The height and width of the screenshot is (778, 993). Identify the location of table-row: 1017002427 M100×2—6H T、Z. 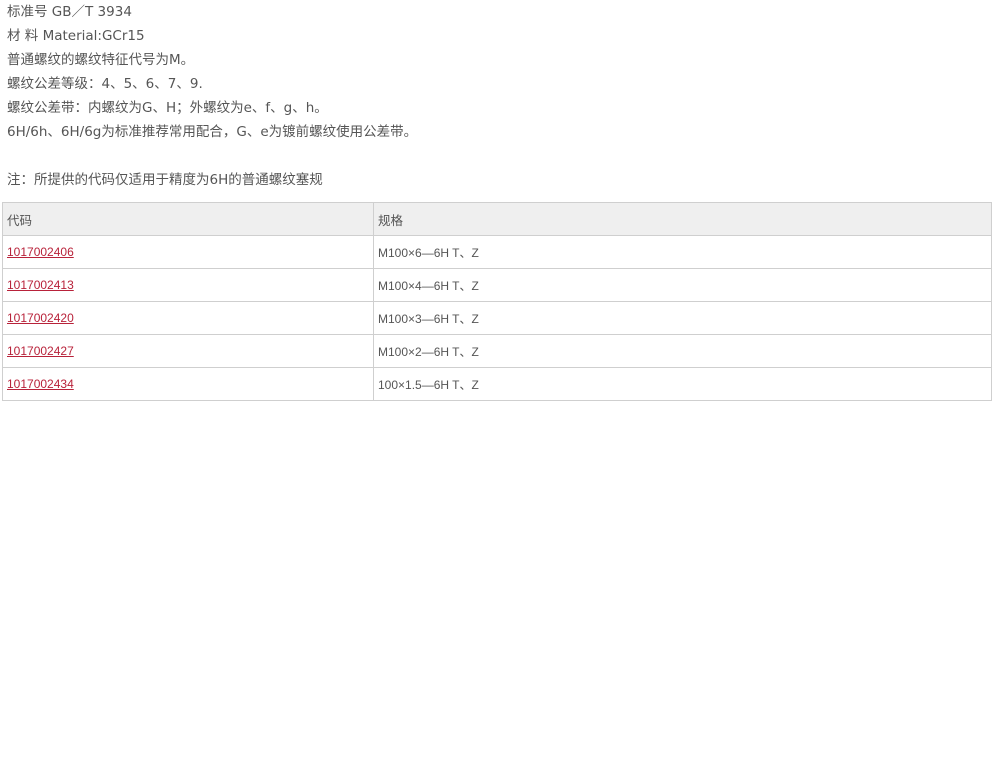
(497, 351).